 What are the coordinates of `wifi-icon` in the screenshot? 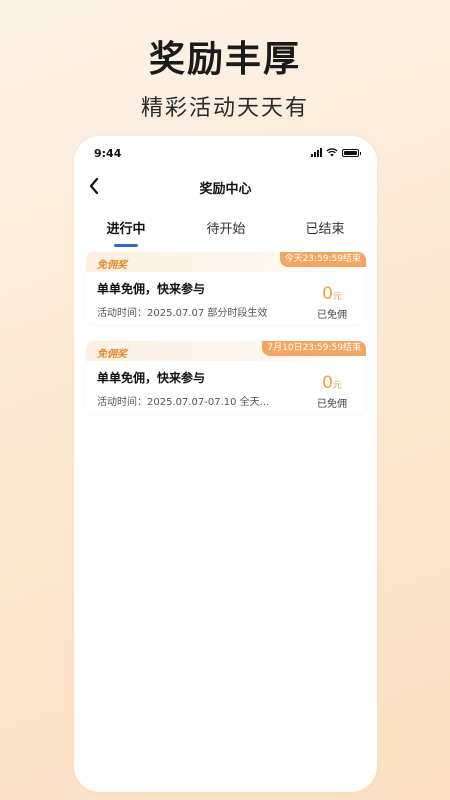 It's located at (332, 152).